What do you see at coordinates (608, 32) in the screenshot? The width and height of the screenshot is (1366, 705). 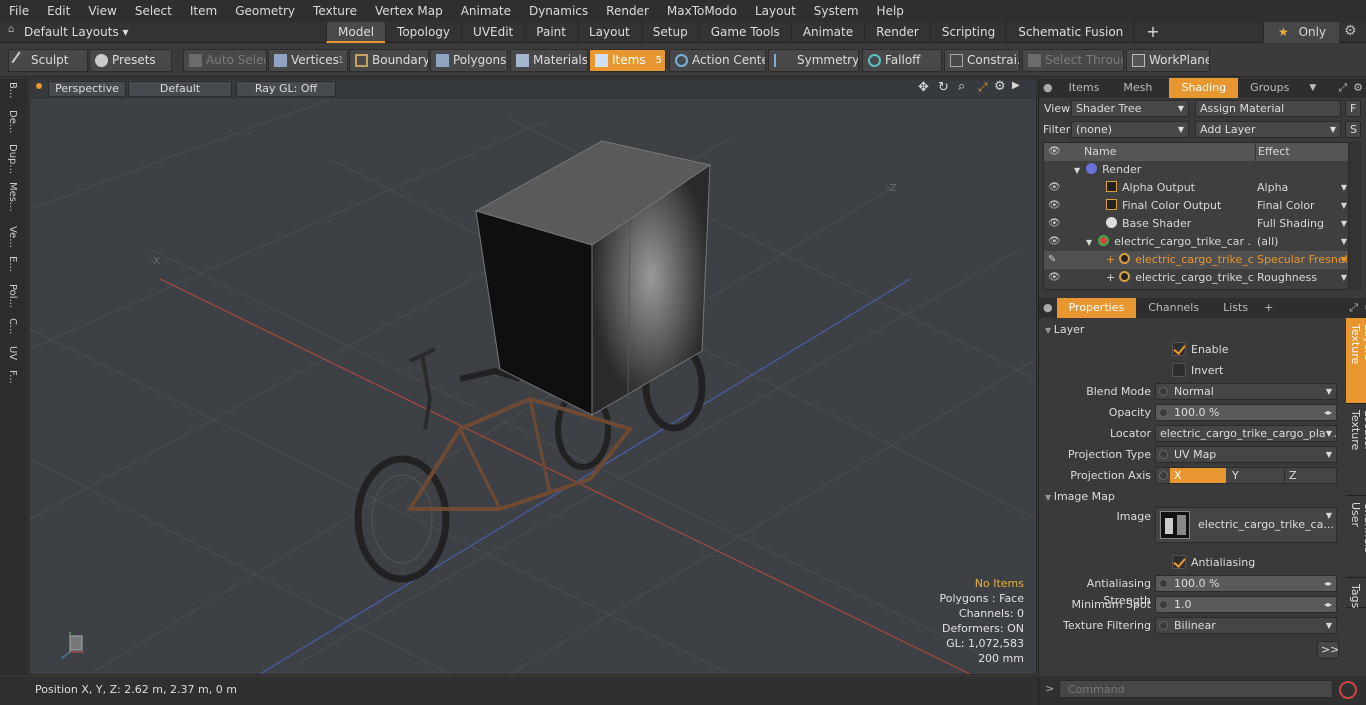 I see `tab-layout: Layout` at bounding box center [608, 32].